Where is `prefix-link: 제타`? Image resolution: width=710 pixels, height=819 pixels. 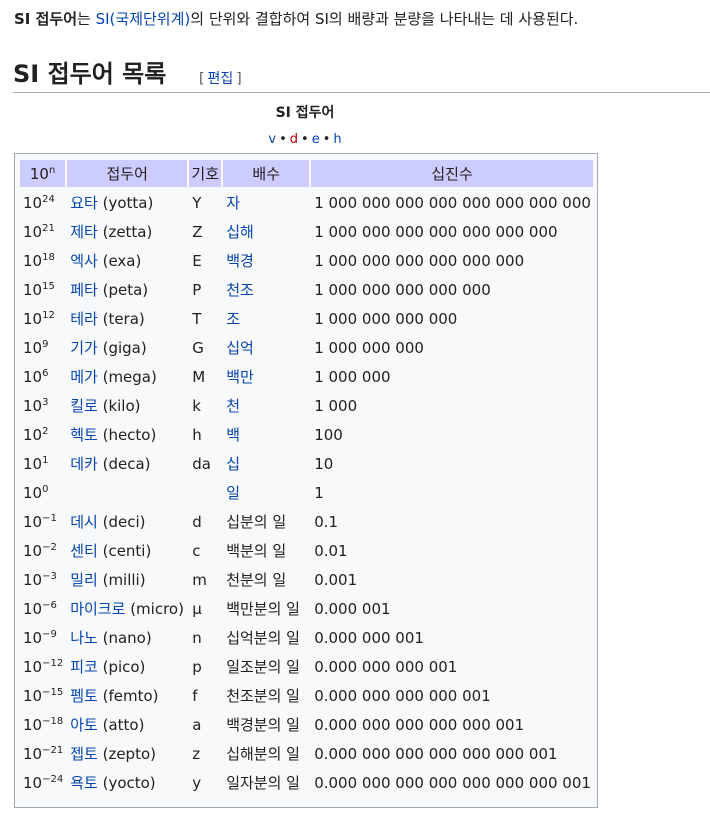 prefix-link: 제타 is located at coordinates (84, 232).